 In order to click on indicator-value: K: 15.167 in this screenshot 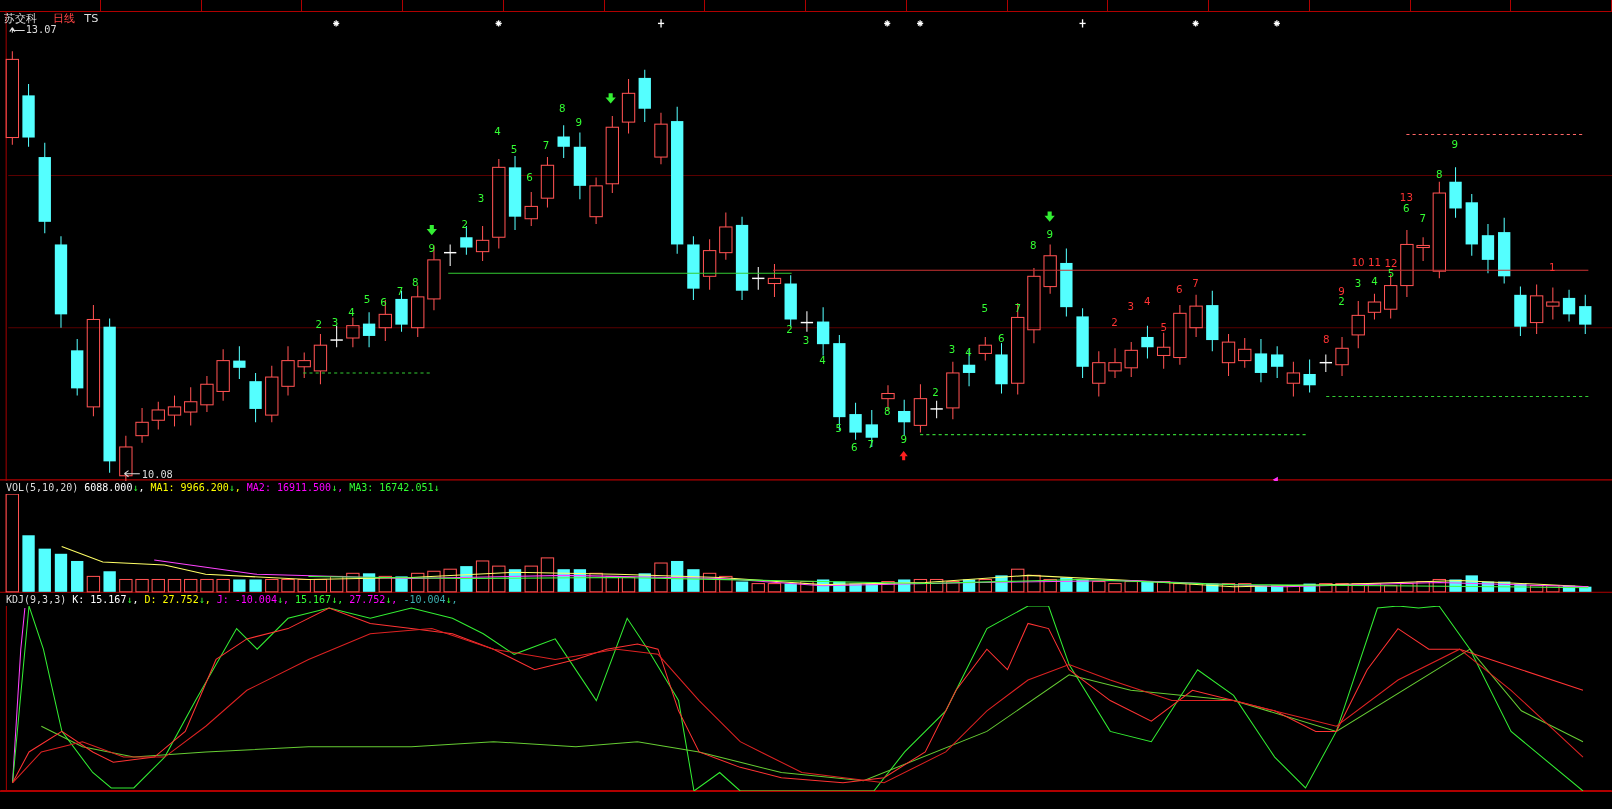, I will do `click(99, 599)`.